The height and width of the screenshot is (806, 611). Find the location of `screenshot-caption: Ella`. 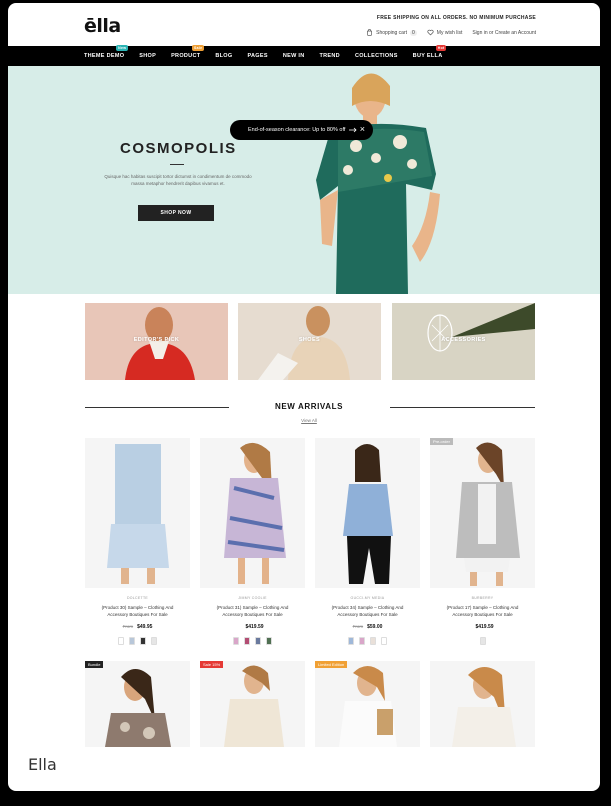

screenshot-caption: Ella is located at coordinates (42, 764).